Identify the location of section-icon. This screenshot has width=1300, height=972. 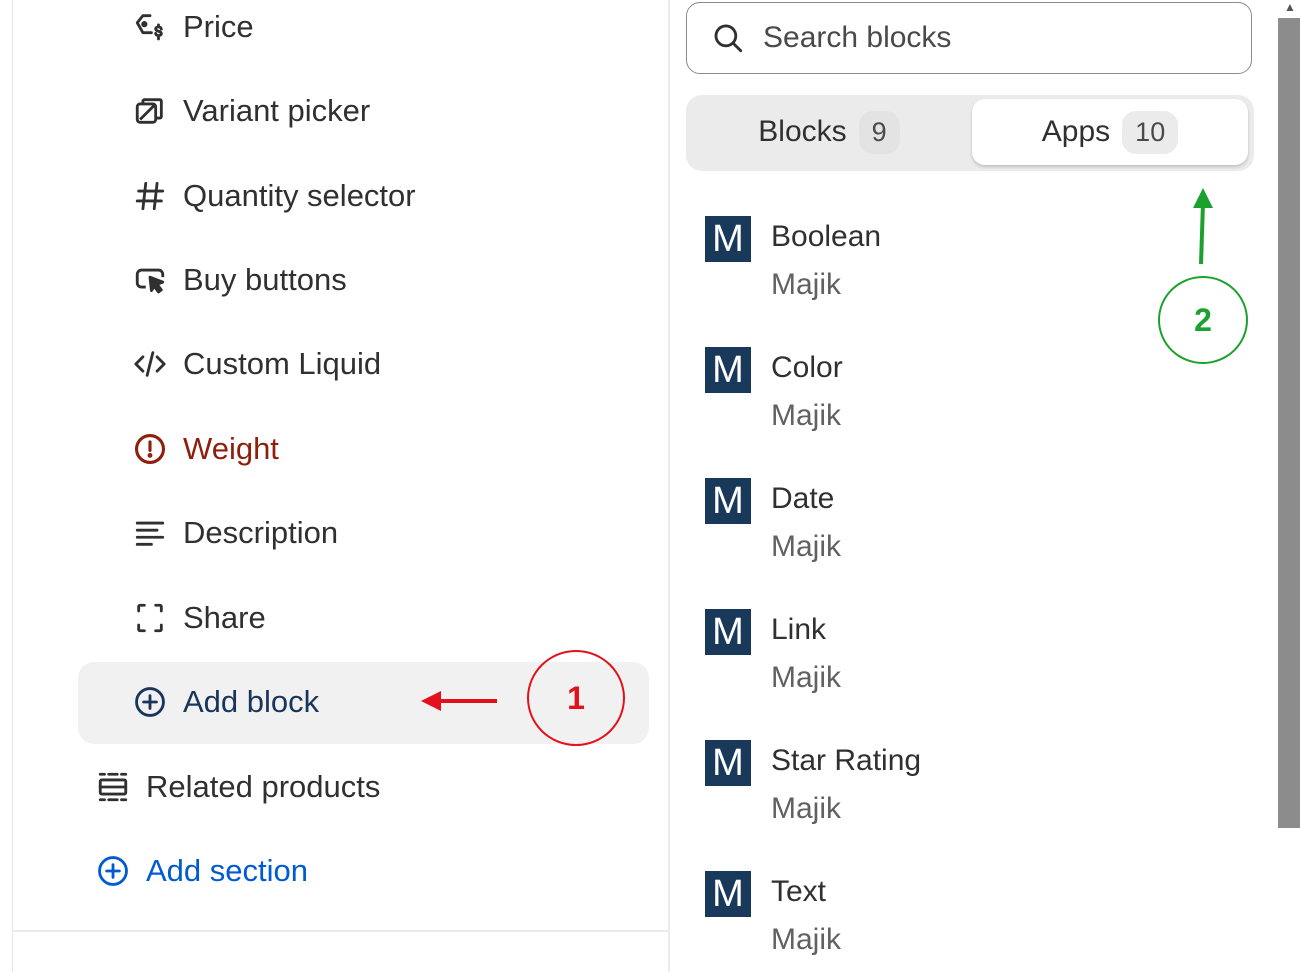
(113, 787).